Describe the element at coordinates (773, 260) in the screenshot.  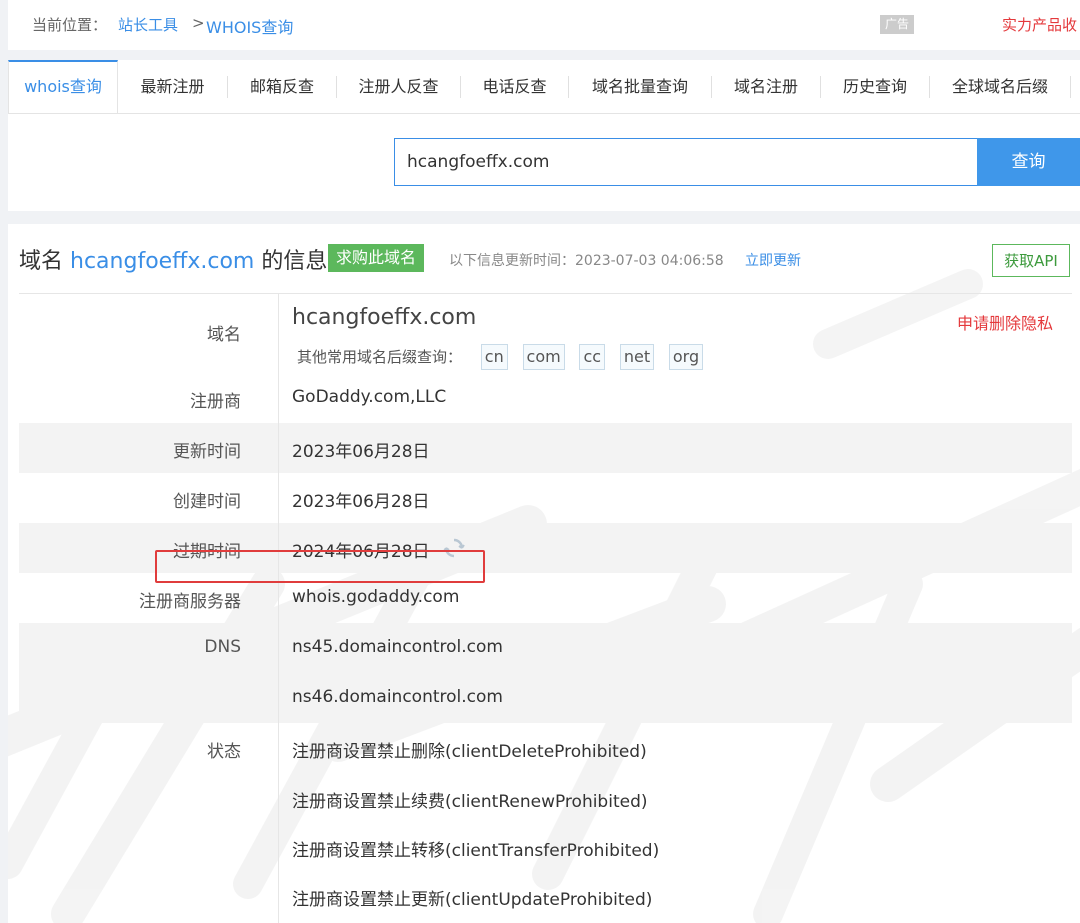
I see `update-now-link: 立即更新` at that location.